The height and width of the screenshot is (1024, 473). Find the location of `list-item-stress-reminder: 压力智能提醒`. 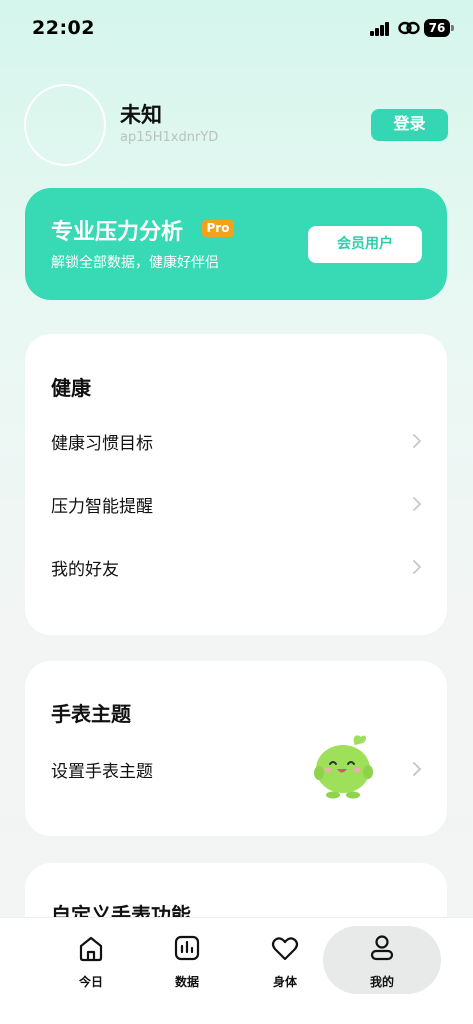

list-item-stress-reminder: 压力智能提醒 is located at coordinates (236, 504).